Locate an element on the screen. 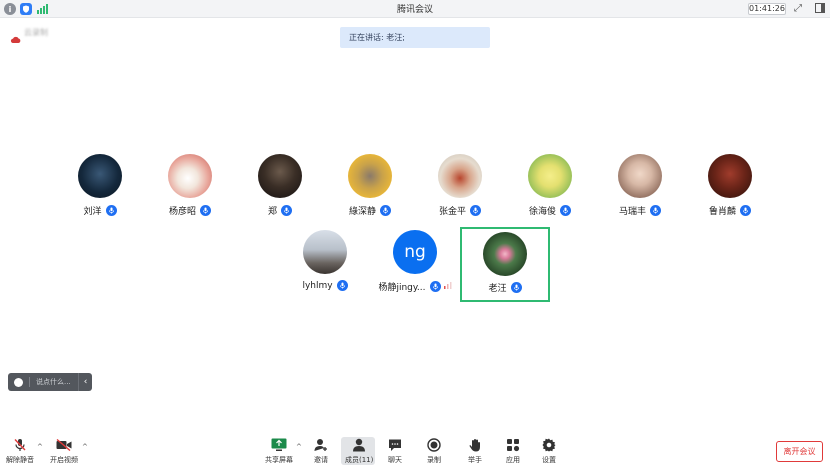 Image resolution: width=830 pixels, height=465 pixels. unmute-label: 解除静音 is located at coordinates (20, 460).